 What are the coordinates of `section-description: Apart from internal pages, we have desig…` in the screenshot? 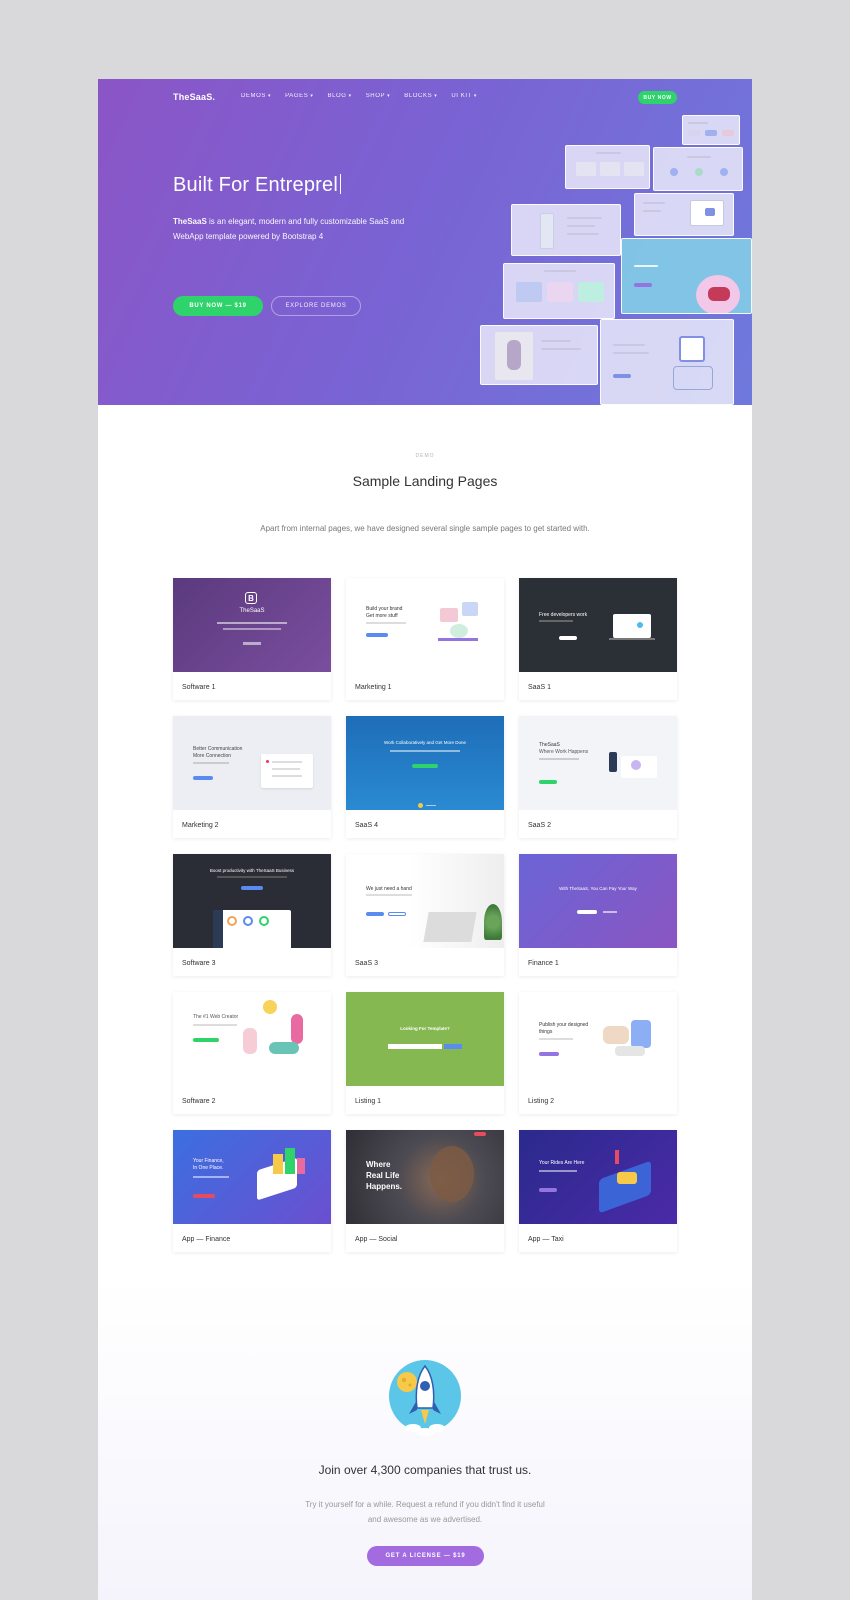 It's located at (425, 528).